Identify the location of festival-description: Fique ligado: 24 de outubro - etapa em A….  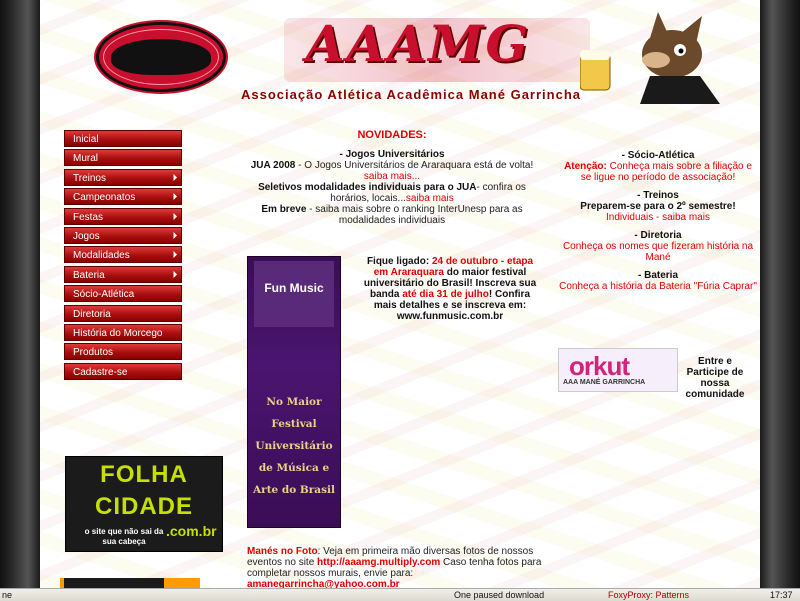
(450, 289).